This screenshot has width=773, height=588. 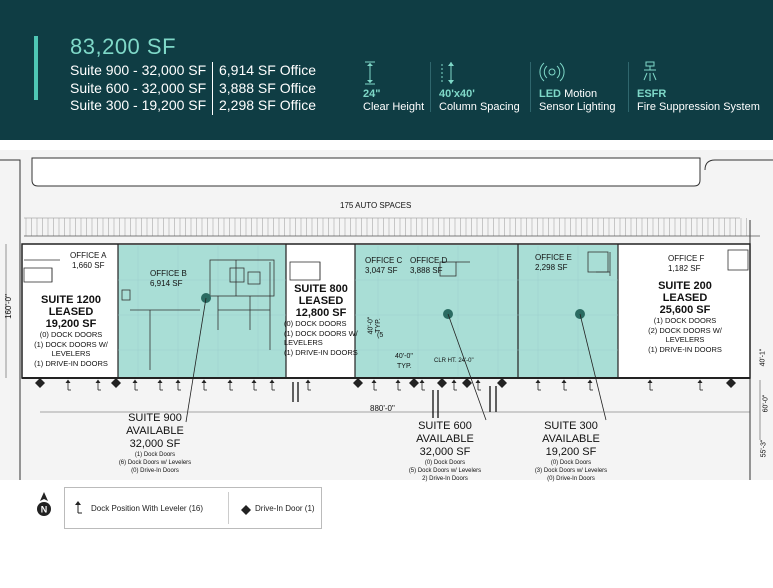 I want to click on feature-esfr: ESFR Fire Suppression System, so click(x=694, y=87).